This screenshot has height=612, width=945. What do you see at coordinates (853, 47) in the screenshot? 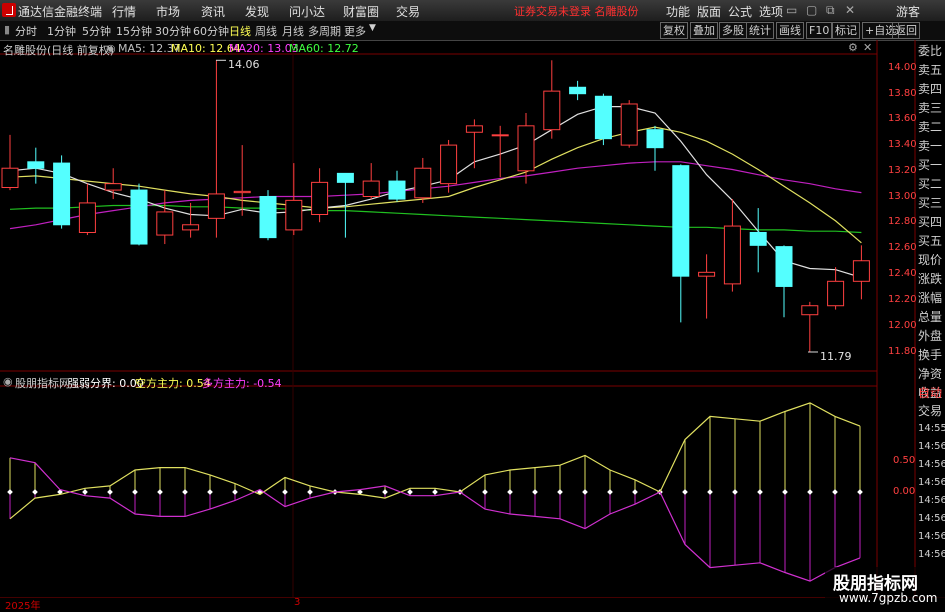
I see `settings-icon: ⚙` at bounding box center [853, 47].